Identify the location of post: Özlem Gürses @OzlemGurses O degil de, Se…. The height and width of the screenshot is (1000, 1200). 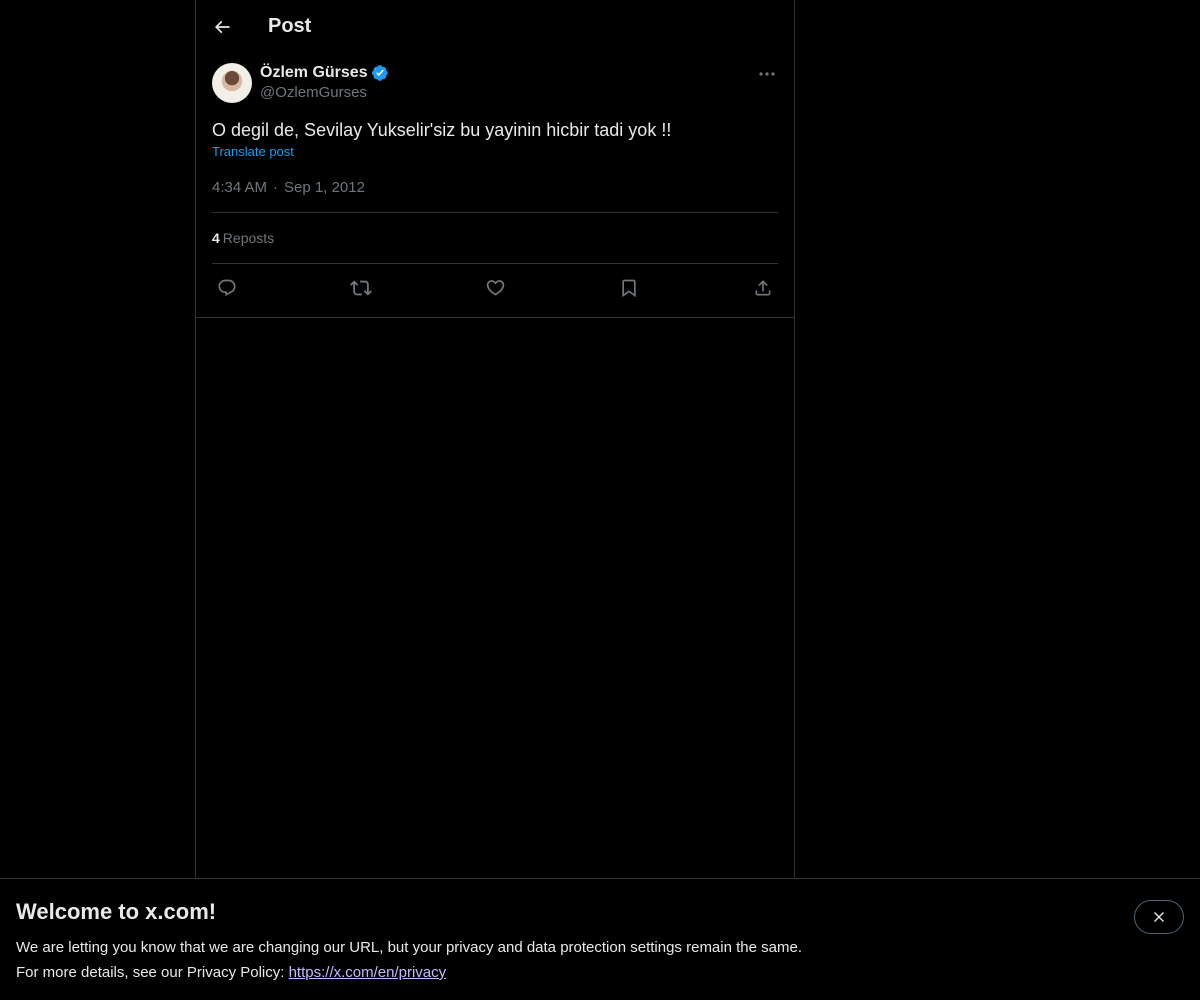
(495, 182).